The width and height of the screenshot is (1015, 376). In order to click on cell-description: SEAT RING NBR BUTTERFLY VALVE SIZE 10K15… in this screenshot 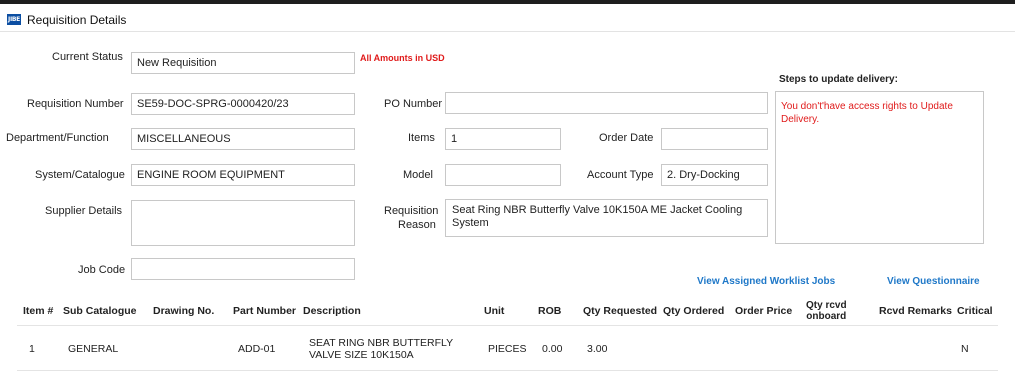, I will do `click(381, 348)`.